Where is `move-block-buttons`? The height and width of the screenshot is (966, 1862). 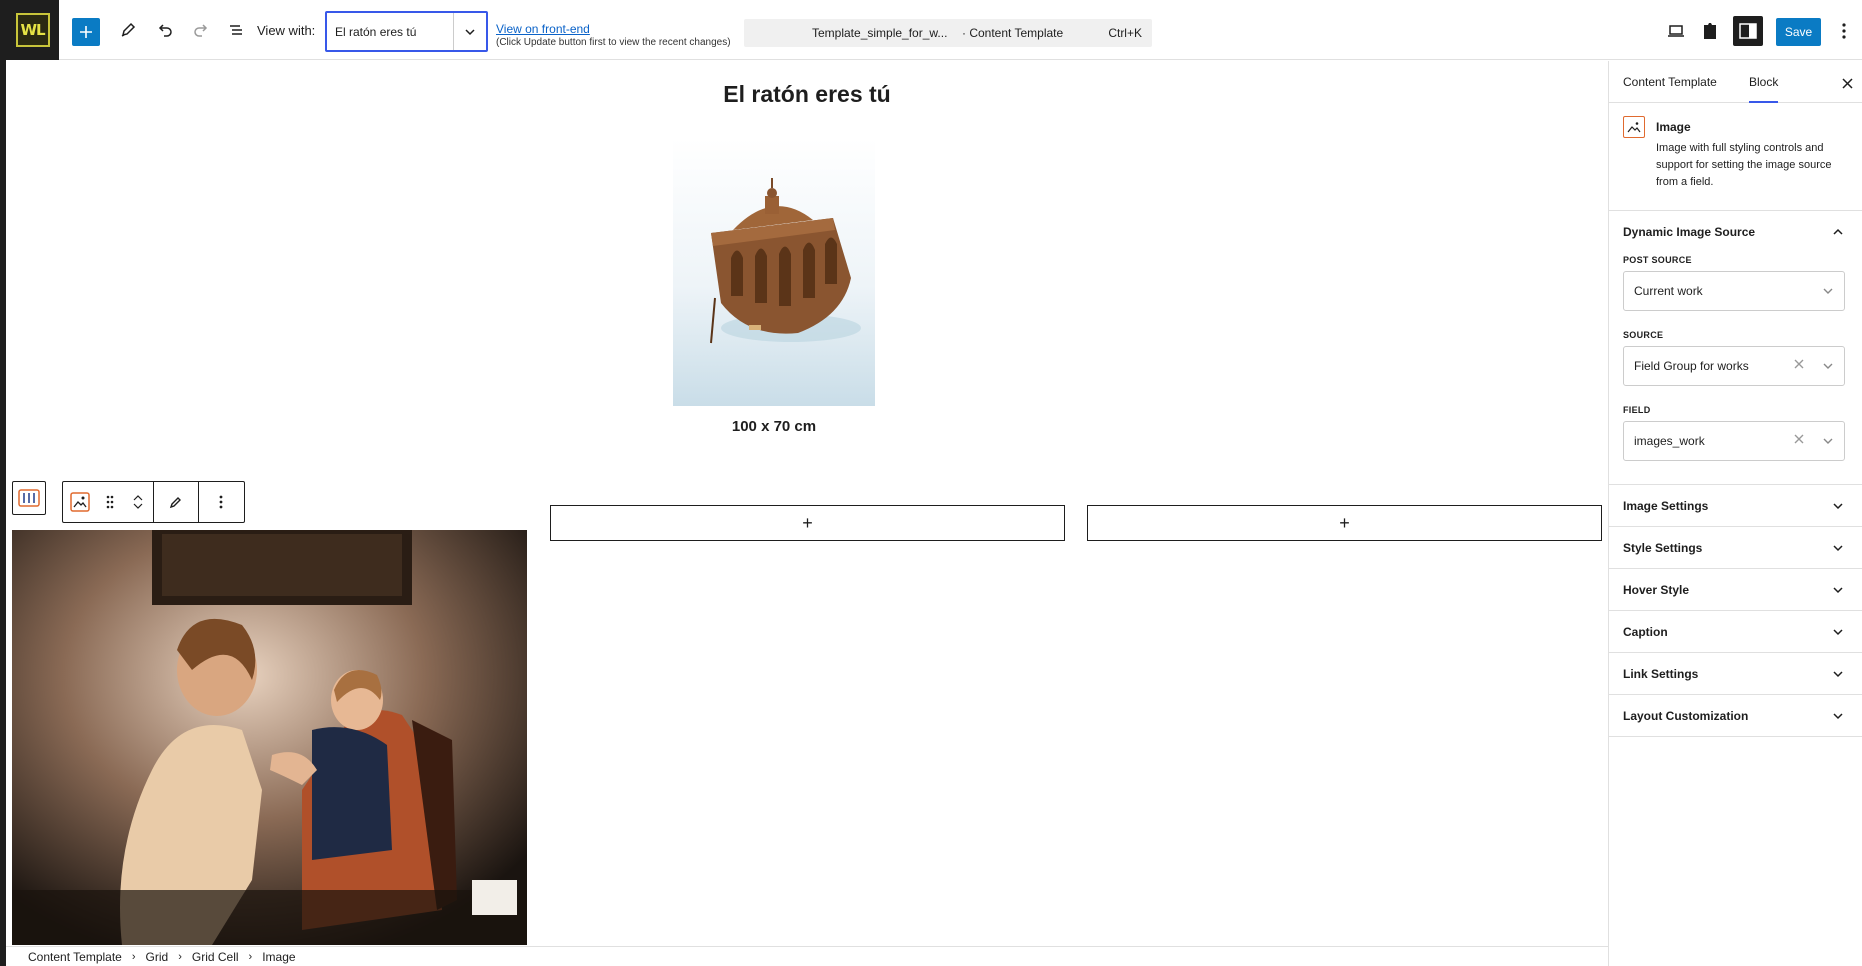 move-block-buttons is located at coordinates (138, 502).